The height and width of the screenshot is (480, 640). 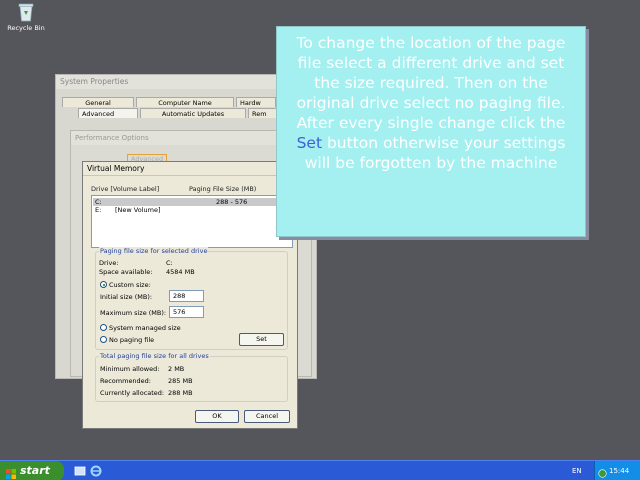 I want to click on currently-allocated-value: 288 MB, so click(x=180, y=393).